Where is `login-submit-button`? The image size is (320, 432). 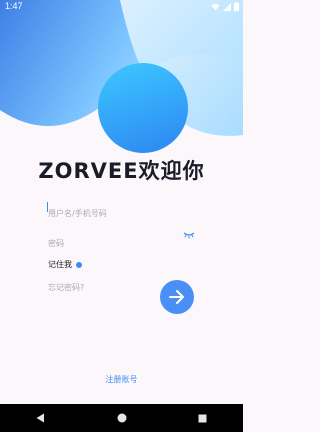
login-submit-button is located at coordinates (177, 297).